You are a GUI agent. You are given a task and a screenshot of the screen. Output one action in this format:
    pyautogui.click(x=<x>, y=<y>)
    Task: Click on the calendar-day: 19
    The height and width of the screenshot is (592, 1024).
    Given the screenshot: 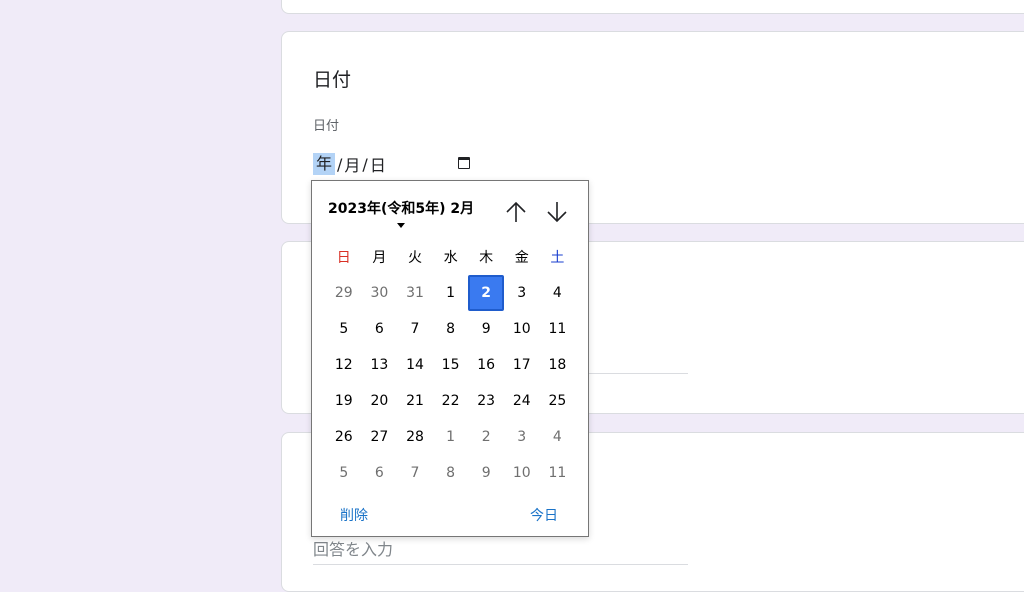 What is the action you would take?
    pyautogui.click(x=344, y=401)
    